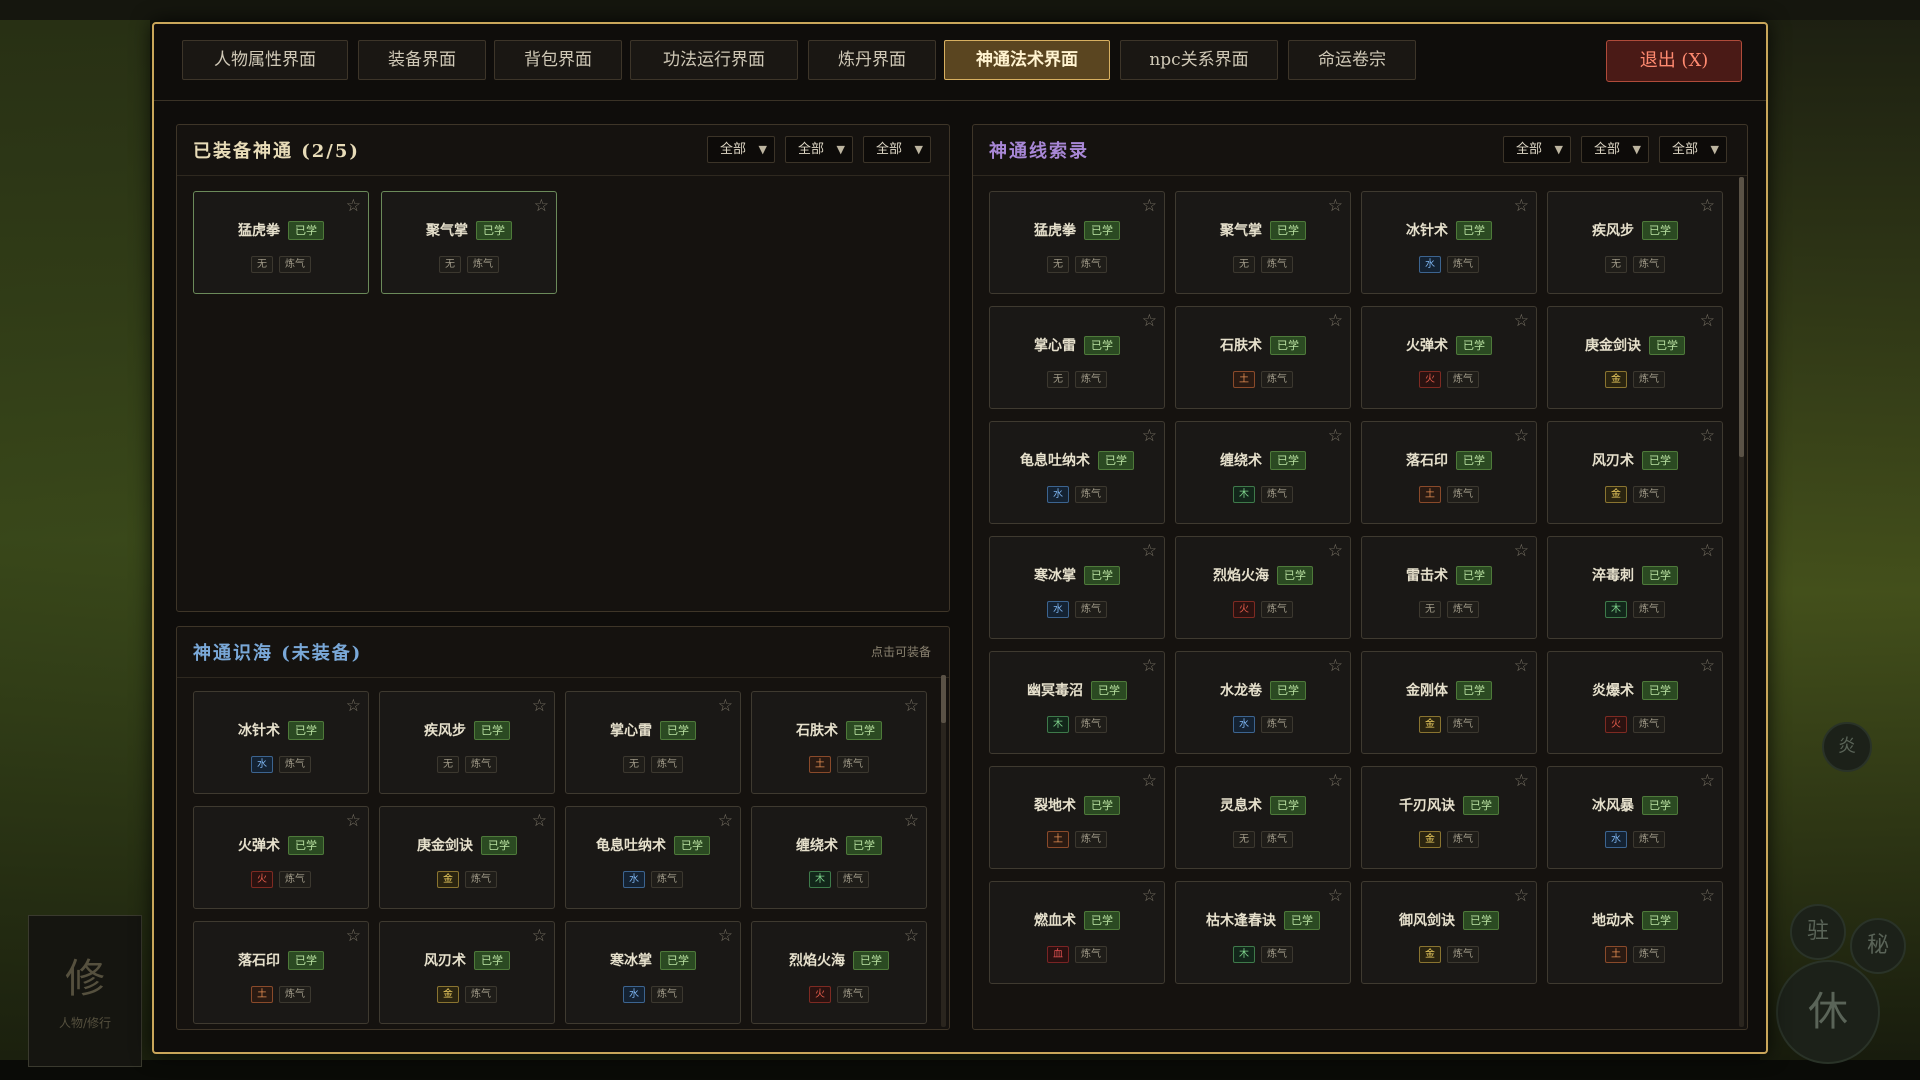 The image size is (1920, 1080). What do you see at coordinates (1741, 317) in the screenshot?
I see `clue-catalog-scroll-thumb` at bounding box center [1741, 317].